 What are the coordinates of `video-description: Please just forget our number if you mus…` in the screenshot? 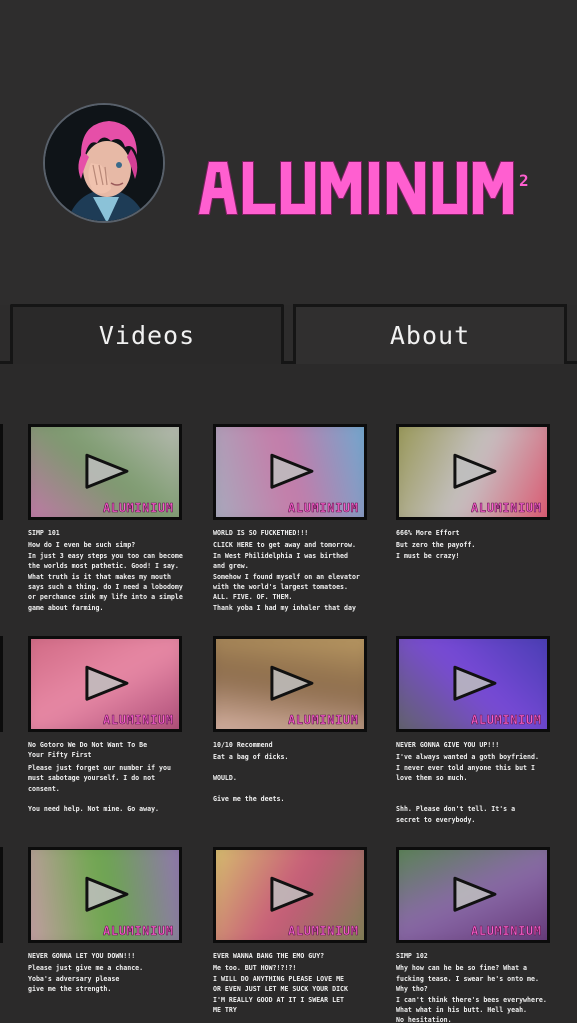 It's located at (99, 788).